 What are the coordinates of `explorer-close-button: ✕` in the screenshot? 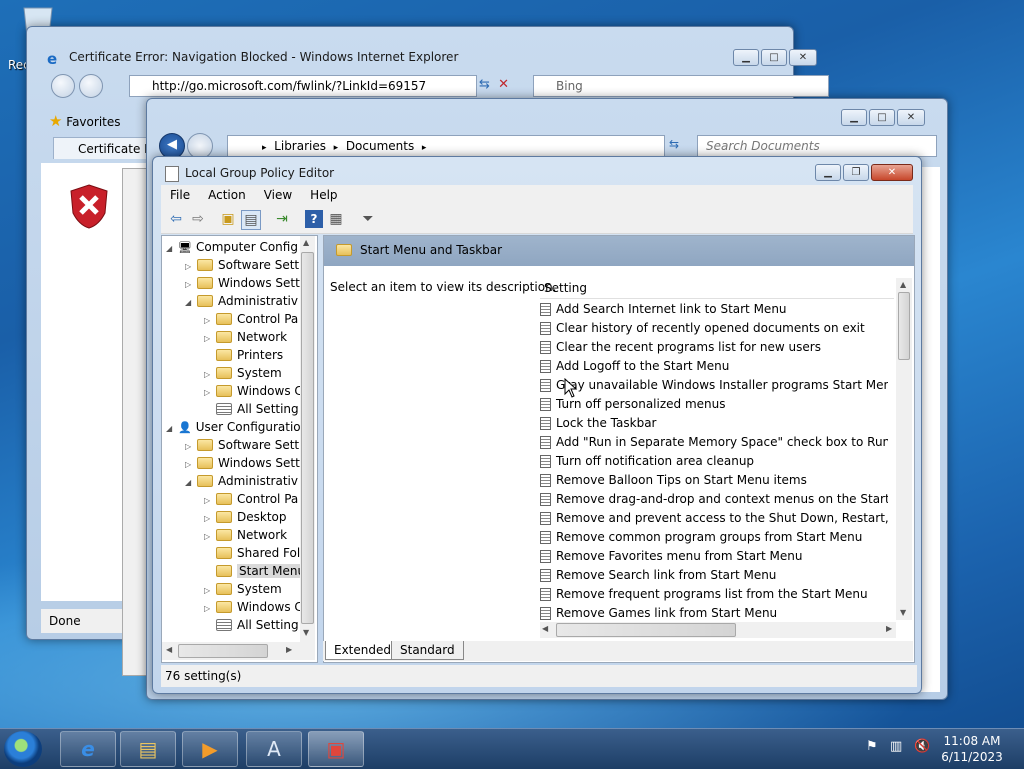 It's located at (911, 117).